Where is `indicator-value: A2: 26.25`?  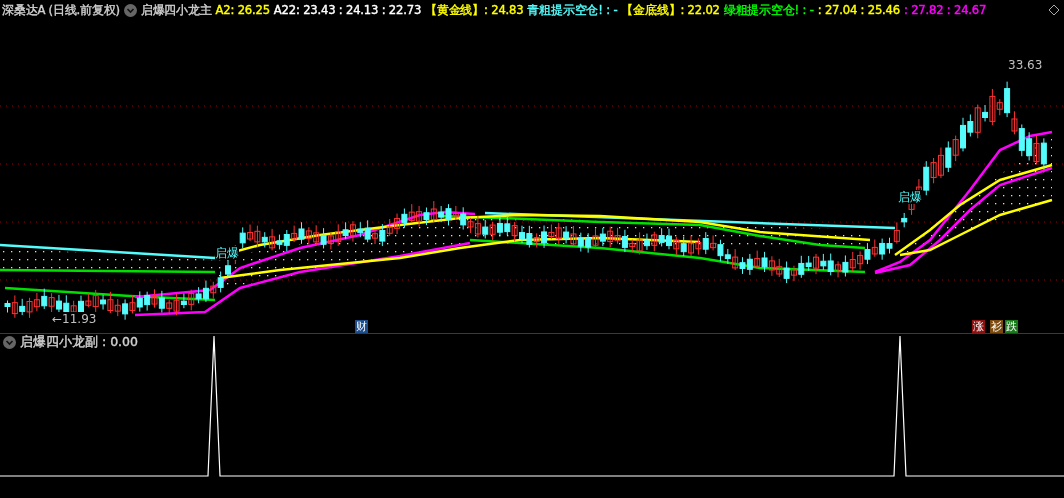 indicator-value: A2: 26.25 is located at coordinates (242, 10).